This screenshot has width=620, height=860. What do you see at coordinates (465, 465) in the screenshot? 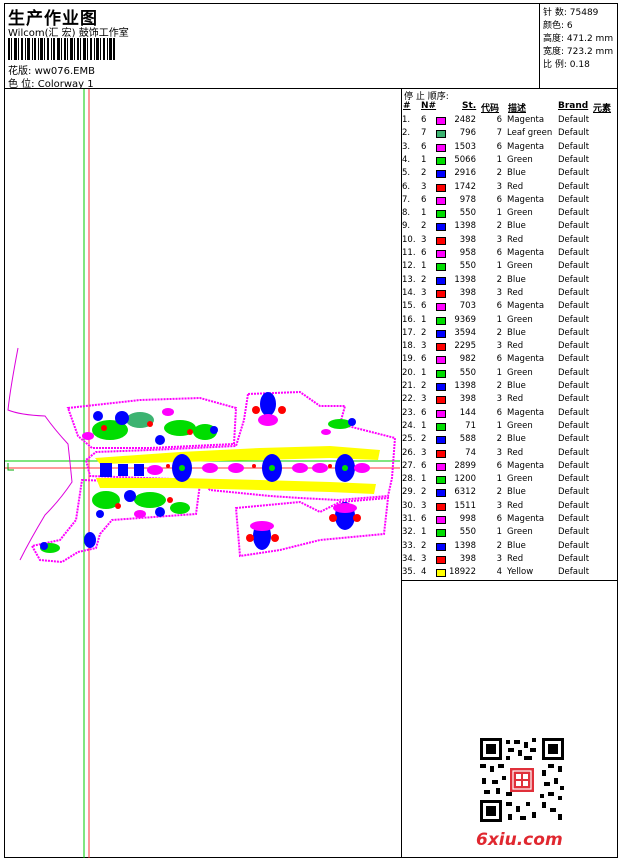
I see `row-stitches: 2899` at bounding box center [465, 465].